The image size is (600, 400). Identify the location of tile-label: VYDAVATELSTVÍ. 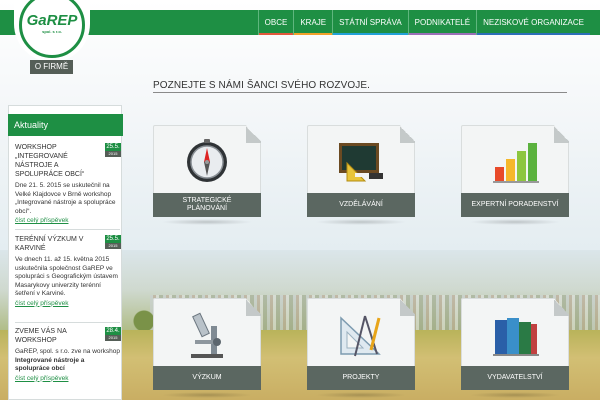
(515, 378).